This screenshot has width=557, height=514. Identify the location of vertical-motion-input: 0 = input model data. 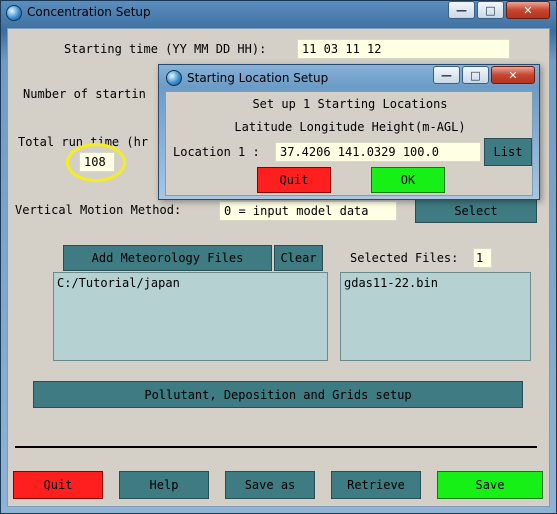
(308, 211).